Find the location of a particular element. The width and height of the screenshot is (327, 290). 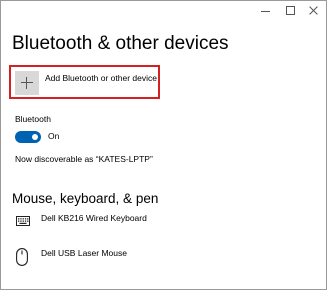

device-name: Dell USB Laser Mouse is located at coordinates (84, 253).